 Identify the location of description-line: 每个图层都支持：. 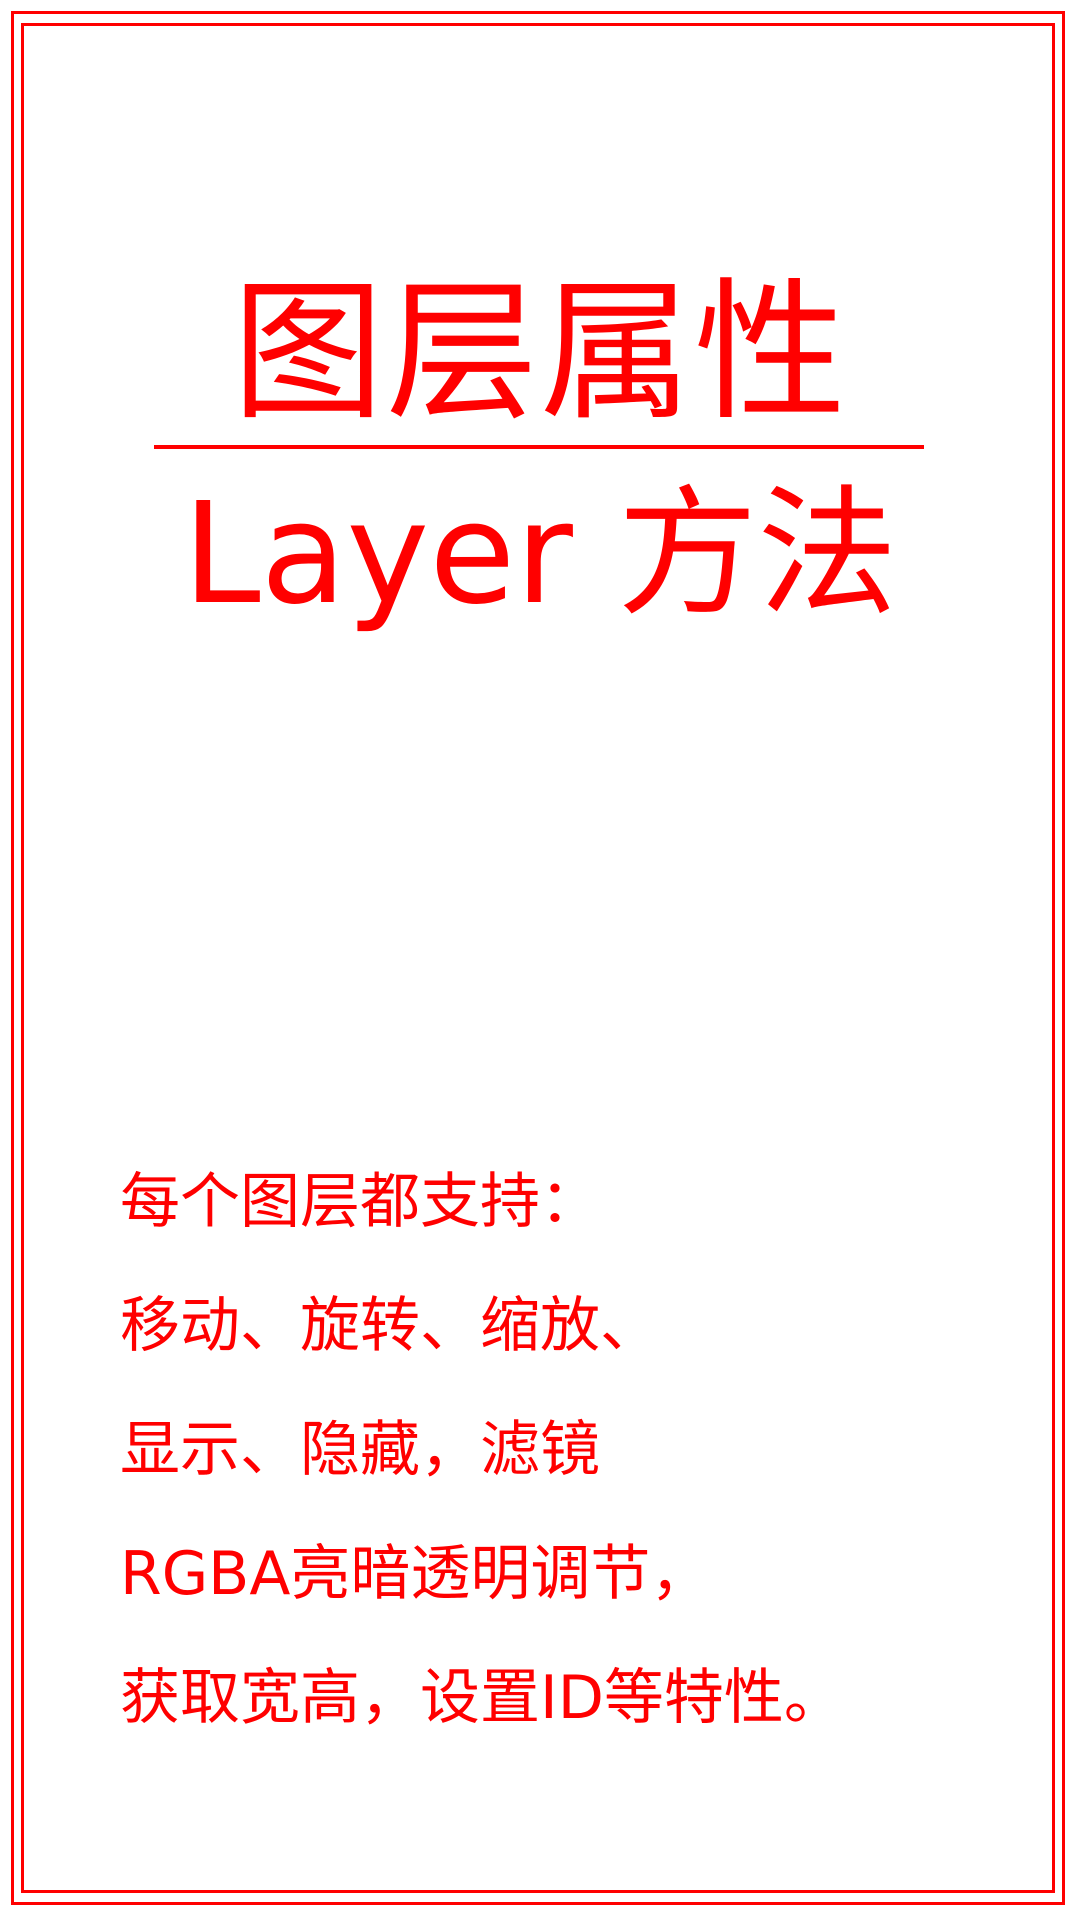
(360, 1202).